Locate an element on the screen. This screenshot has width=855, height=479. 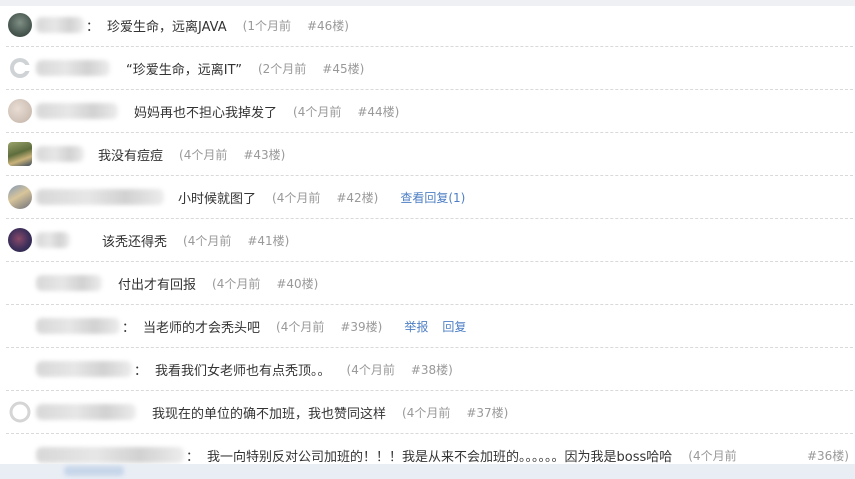
c-logo-icon is located at coordinates (21, 68).